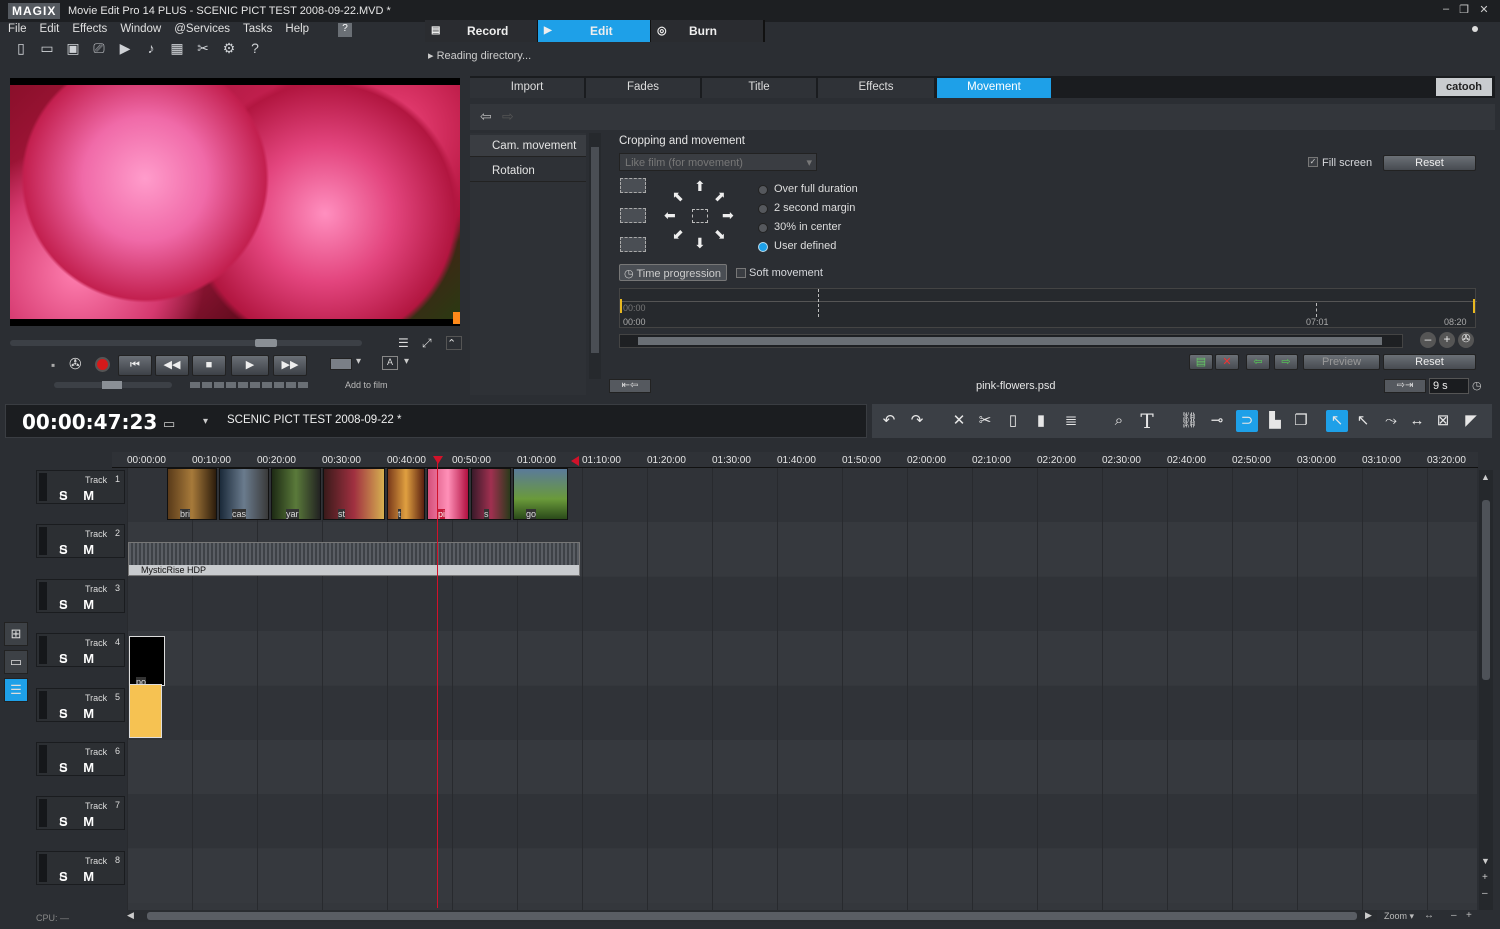  I want to click on delete-icon: ✕, so click(959, 421).